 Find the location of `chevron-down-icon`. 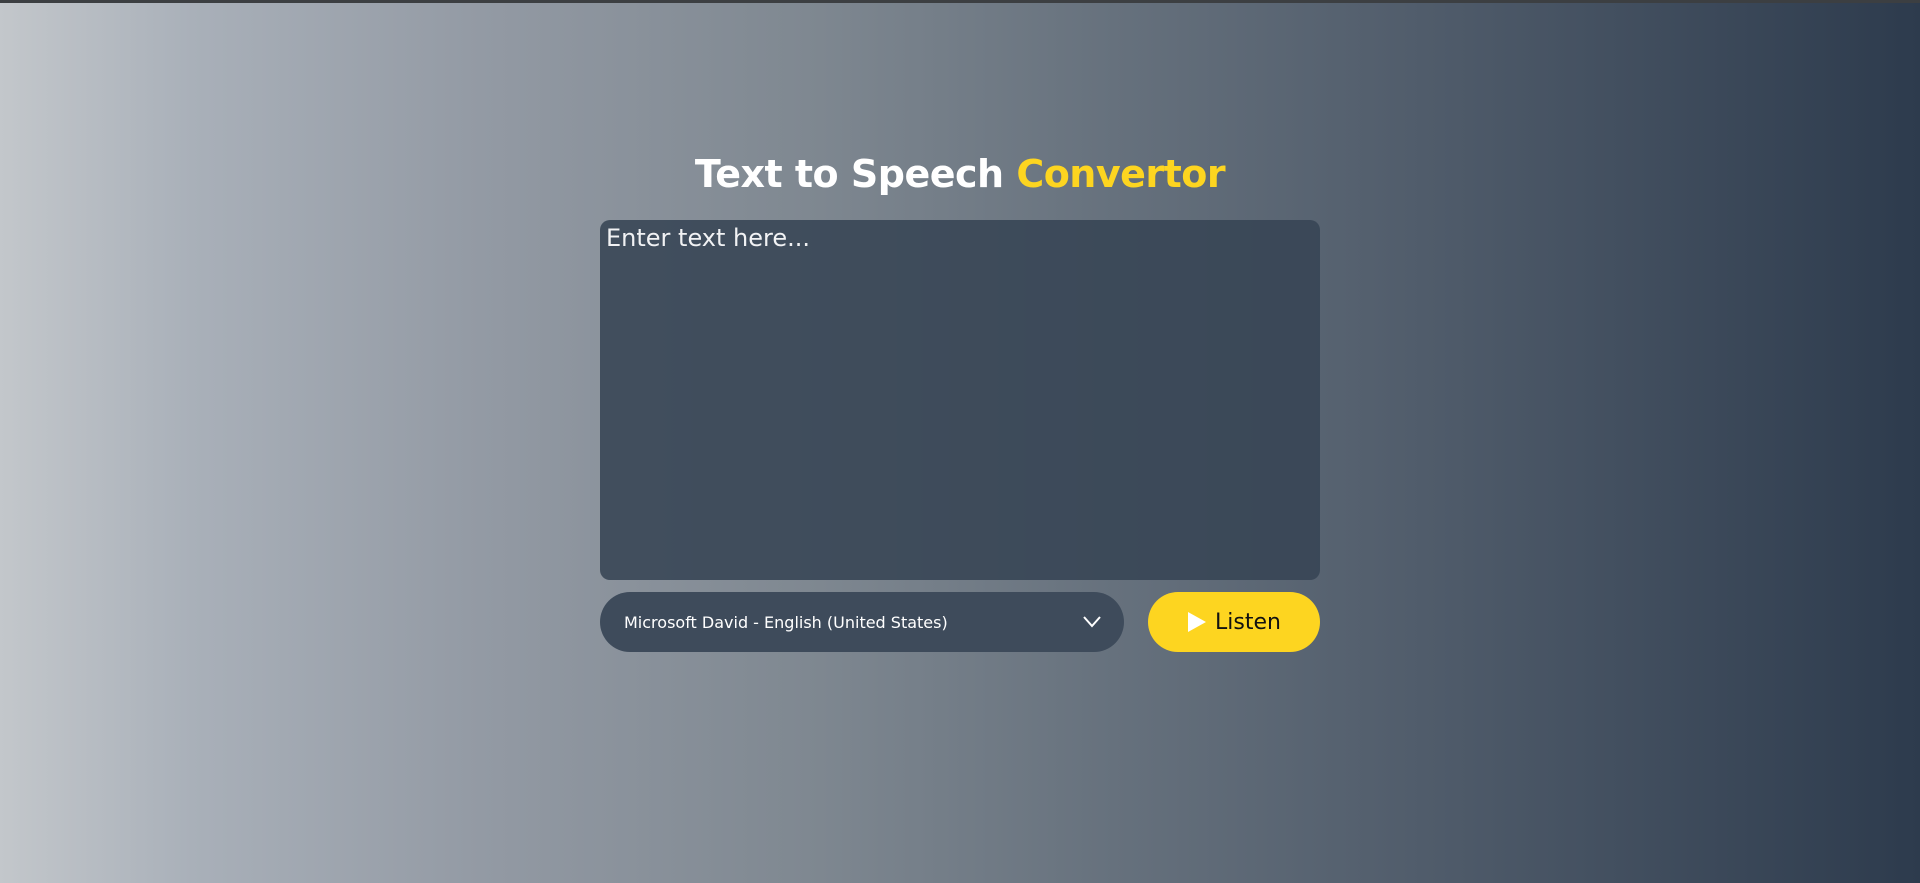

chevron-down-icon is located at coordinates (1092, 622).